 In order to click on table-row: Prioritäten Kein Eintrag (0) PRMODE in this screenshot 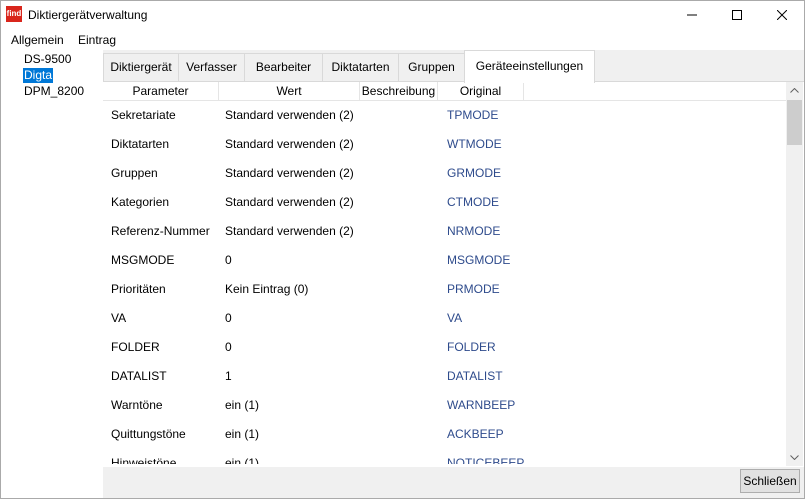, I will do `click(444, 289)`.